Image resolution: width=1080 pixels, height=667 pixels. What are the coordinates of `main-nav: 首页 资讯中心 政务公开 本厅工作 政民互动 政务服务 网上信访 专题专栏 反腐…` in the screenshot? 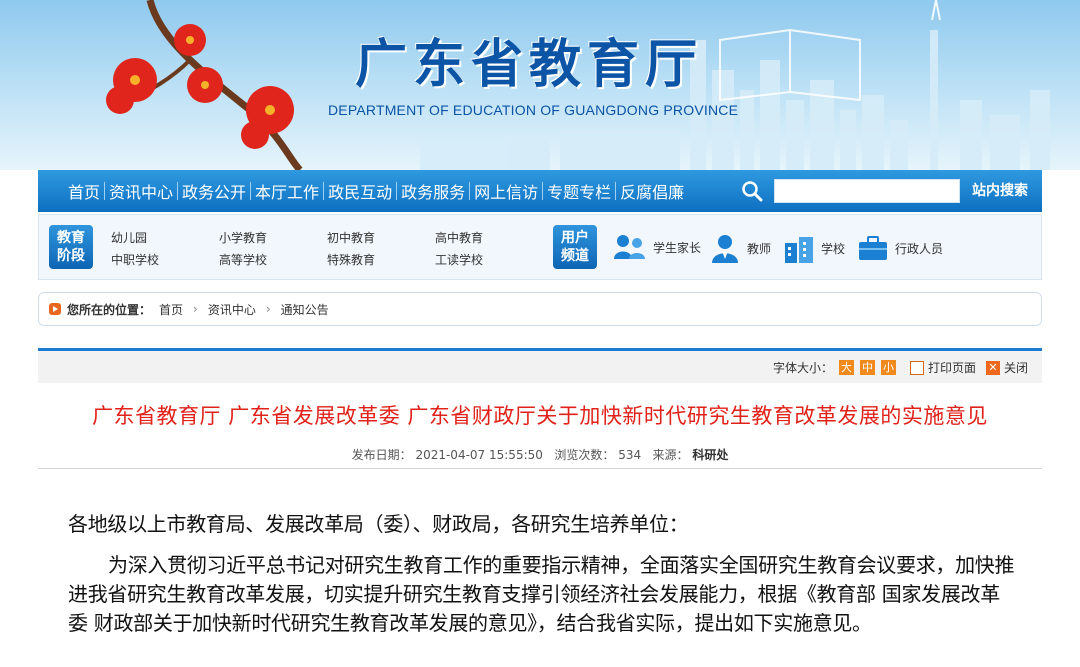 It's located at (540, 191).